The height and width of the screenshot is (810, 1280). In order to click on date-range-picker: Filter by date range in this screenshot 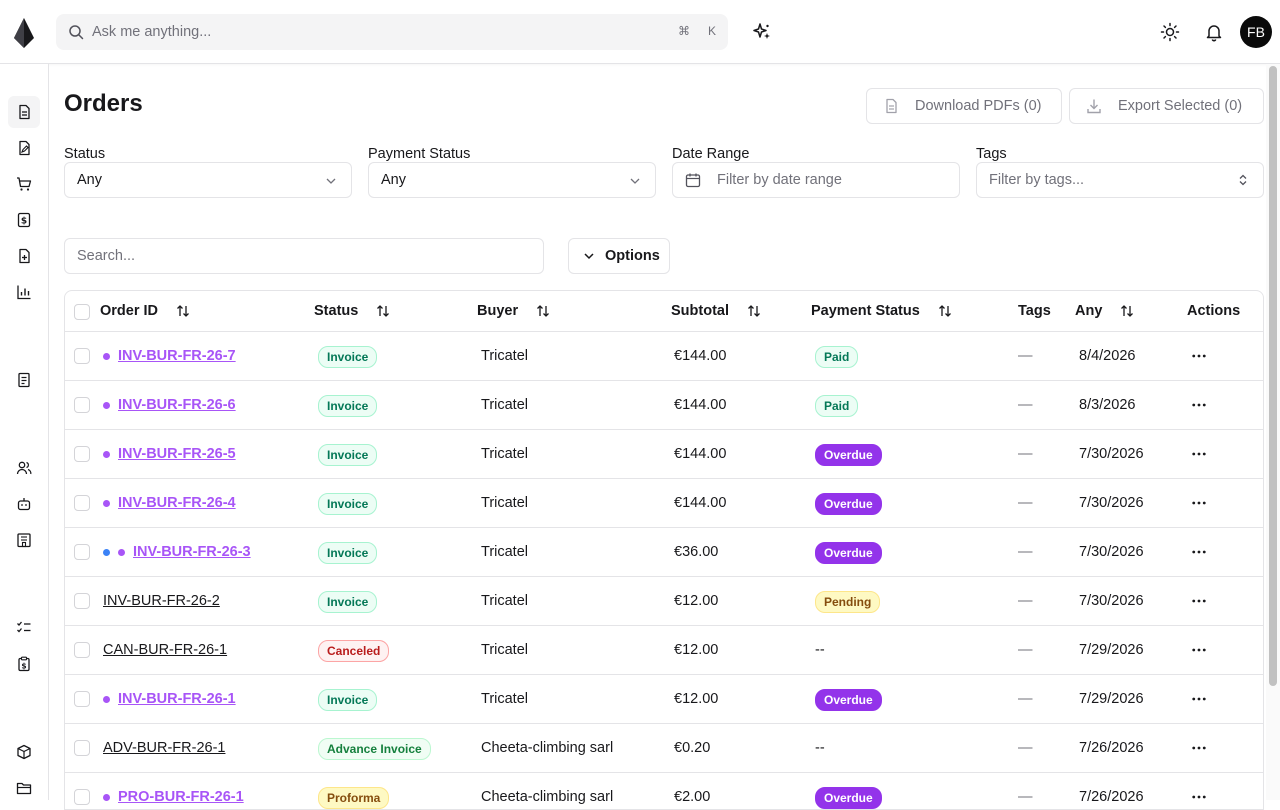, I will do `click(816, 180)`.